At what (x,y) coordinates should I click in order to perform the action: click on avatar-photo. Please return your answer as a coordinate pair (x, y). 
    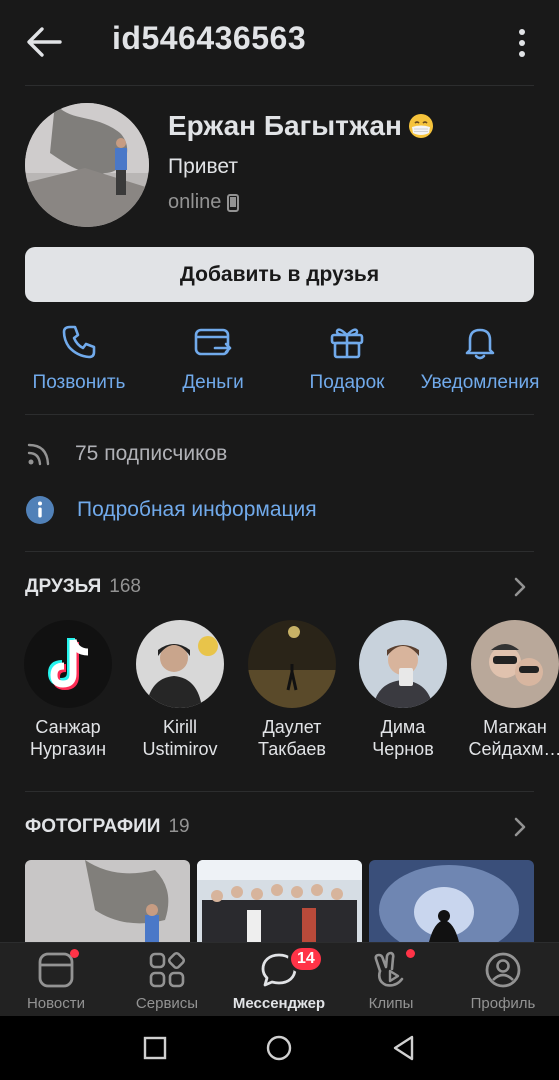
    Looking at the image, I should click on (87, 165).